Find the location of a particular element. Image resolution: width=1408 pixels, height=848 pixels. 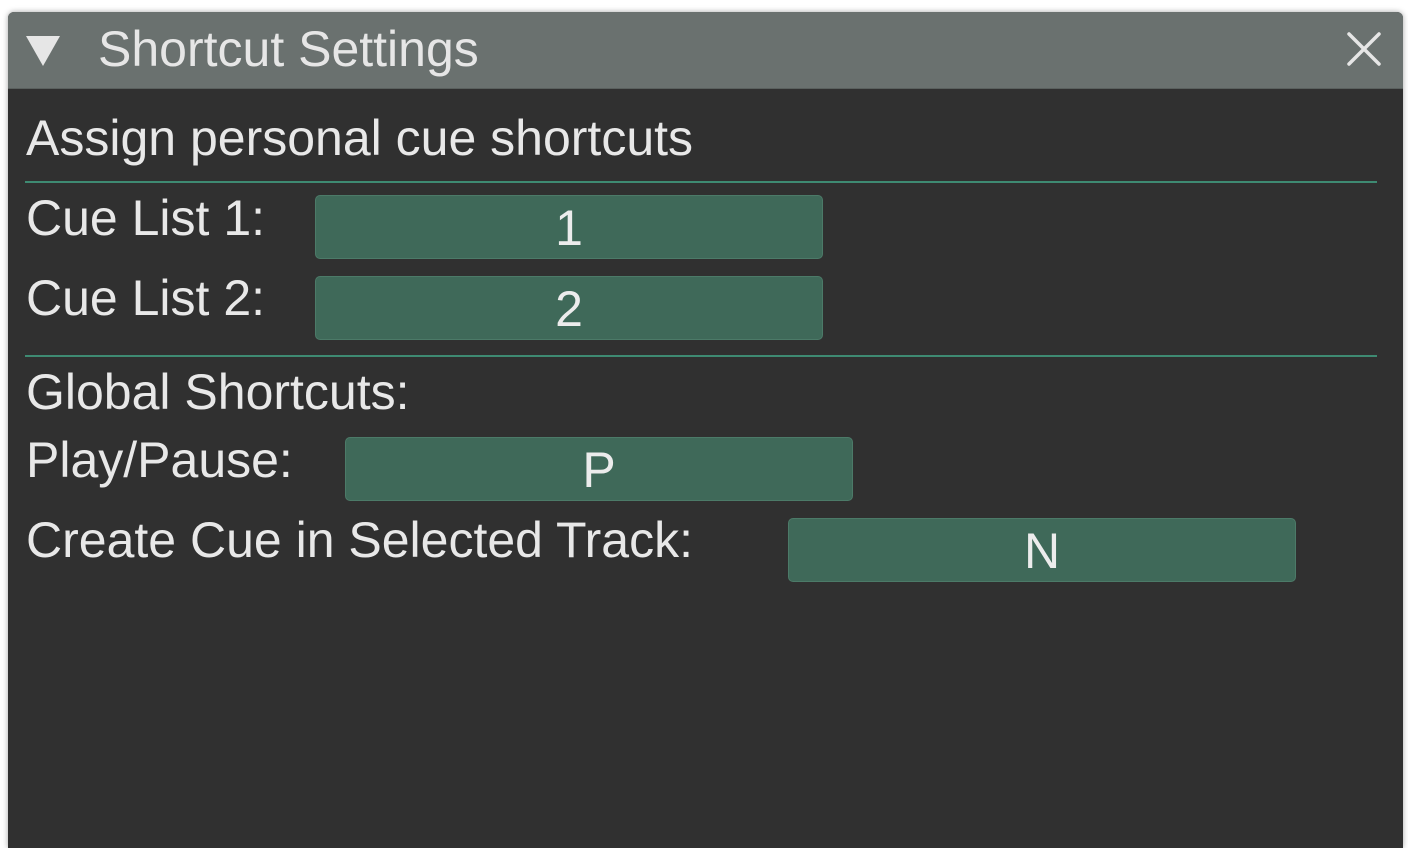

cue-list-1-key-field: 1 is located at coordinates (569, 227).